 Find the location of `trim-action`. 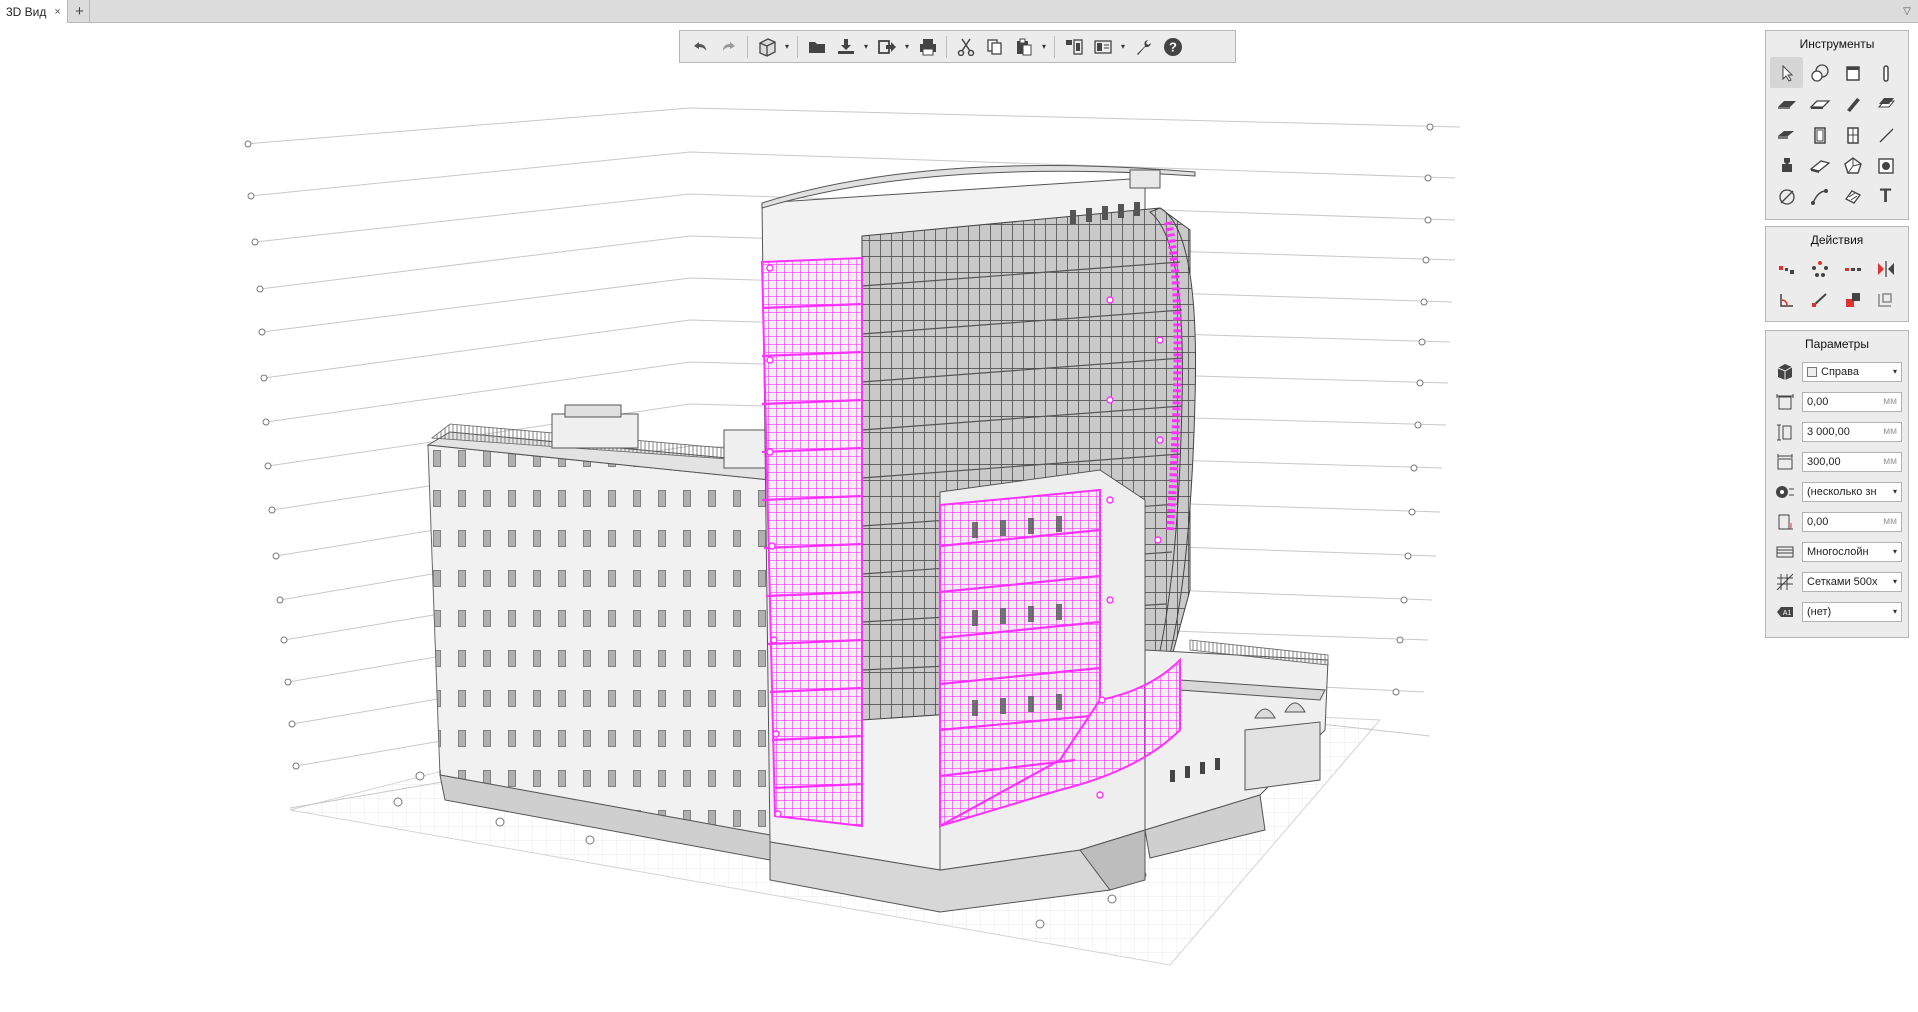

trim-action is located at coordinates (1786, 299).